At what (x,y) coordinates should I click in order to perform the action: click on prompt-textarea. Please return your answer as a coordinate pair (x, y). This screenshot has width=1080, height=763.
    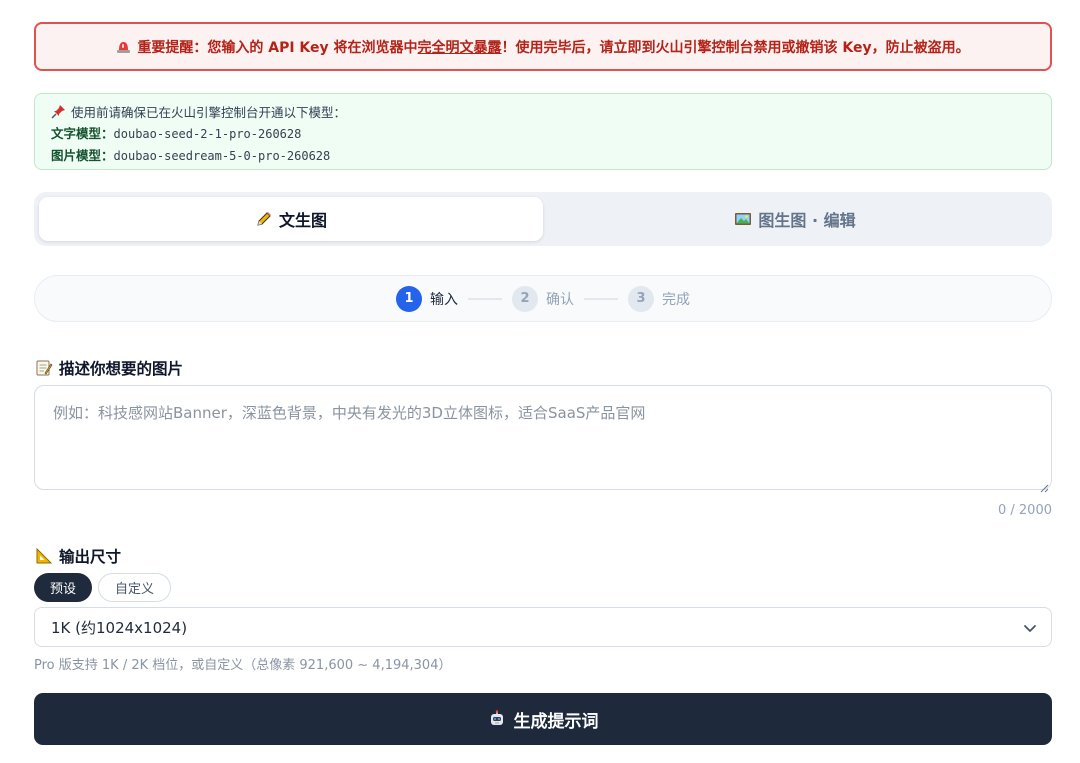
    Looking at the image, I should click on (543, 437).